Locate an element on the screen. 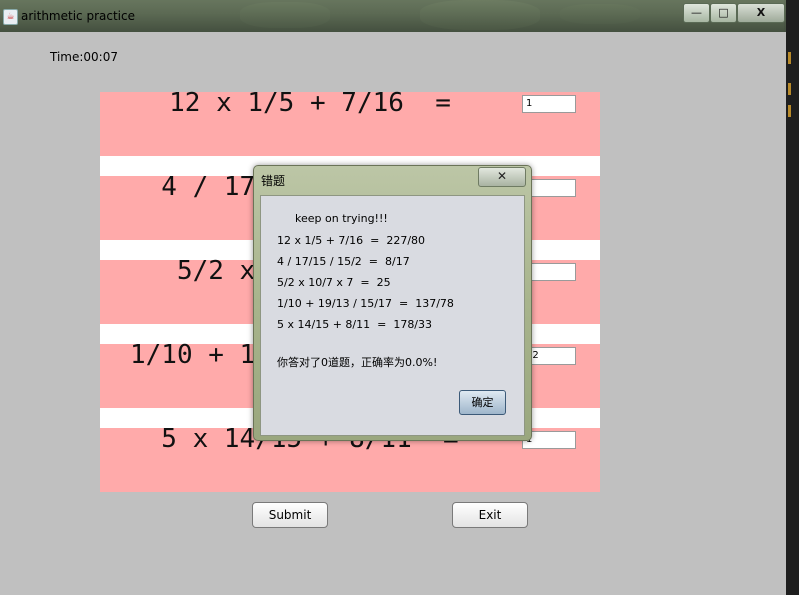  maximize-button: □ is located at coordinates (723, 13).